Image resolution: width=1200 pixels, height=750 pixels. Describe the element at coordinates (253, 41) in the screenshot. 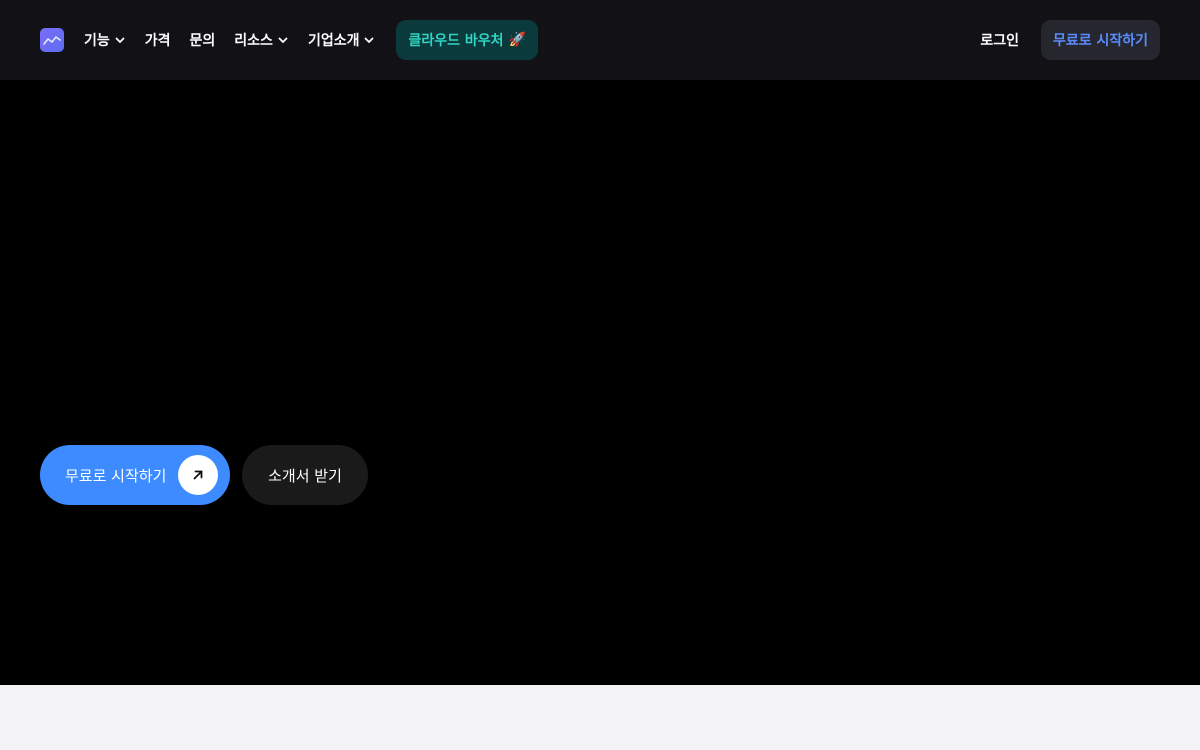

I see `nav-item-label: 리소스` at that location.